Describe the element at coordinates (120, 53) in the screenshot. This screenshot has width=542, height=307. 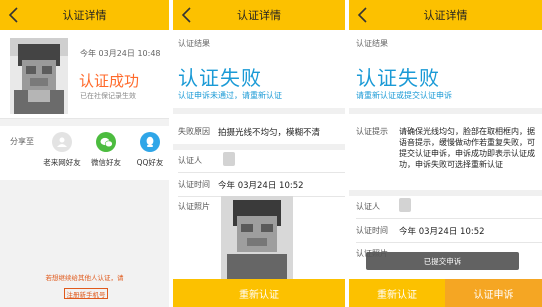
I see `auth-time: 今年 03月24日 10:48` at that location.